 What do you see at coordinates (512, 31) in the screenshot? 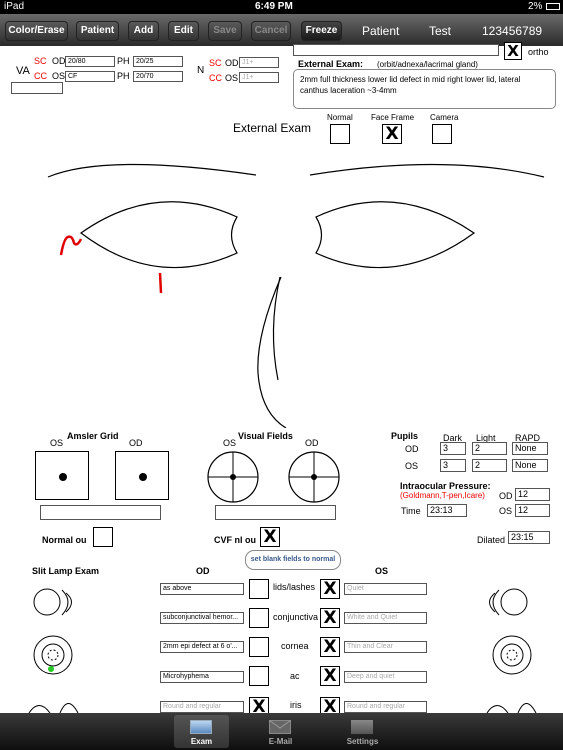
I see `patient-id: 123456789` at bounding box center [512, 31].